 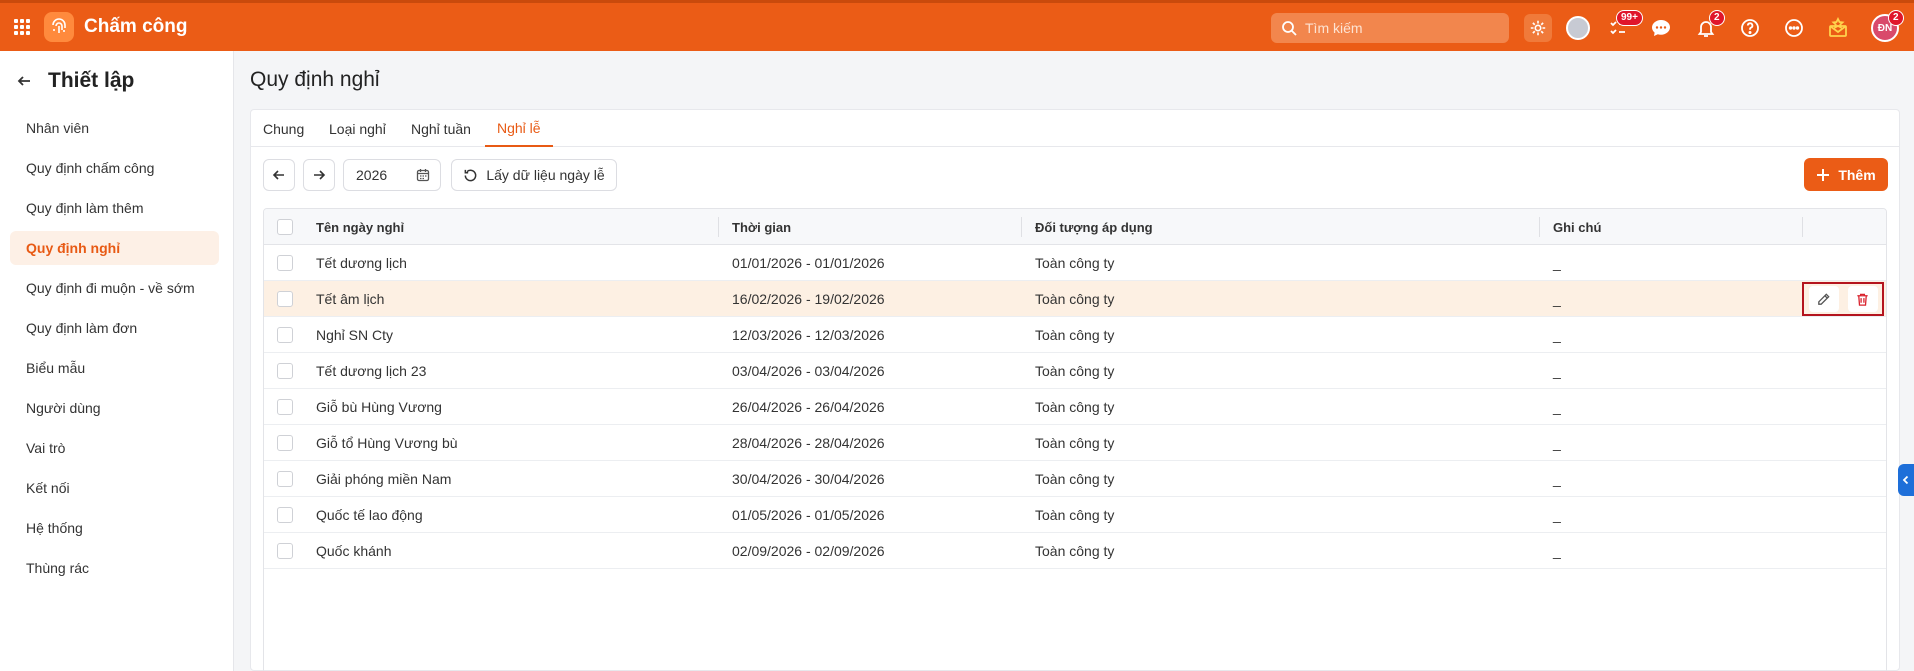 What do you see at coordinates (1906, 480) in the screenshot?
I see `collapse-panel-tab` at bounding box center [1906, 480].